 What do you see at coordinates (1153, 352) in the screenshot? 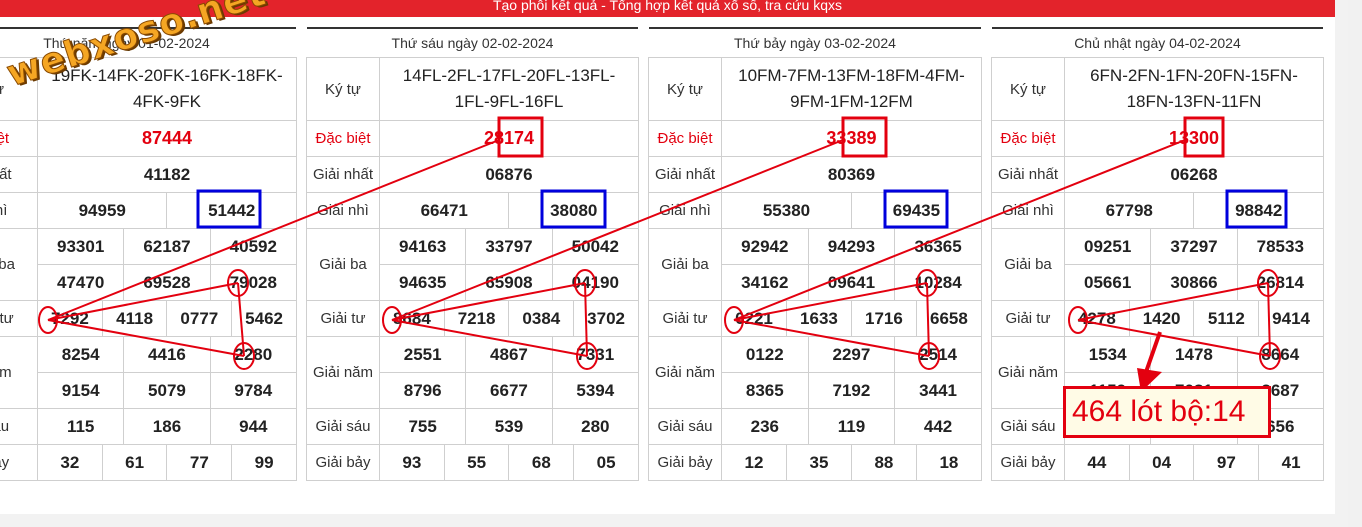
I see `red-arrow-line` at bounding box center [1153, 352].